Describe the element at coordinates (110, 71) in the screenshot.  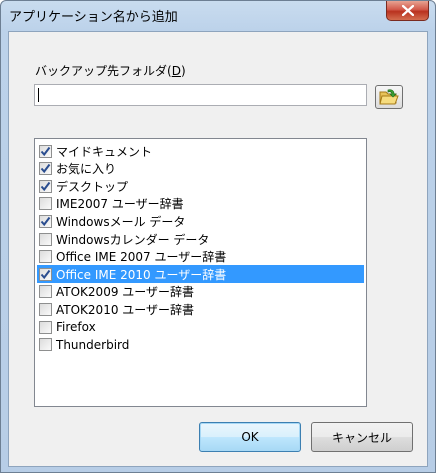
I see `backup-folder-label: バックアップ先フォルダ(D)` at that location.